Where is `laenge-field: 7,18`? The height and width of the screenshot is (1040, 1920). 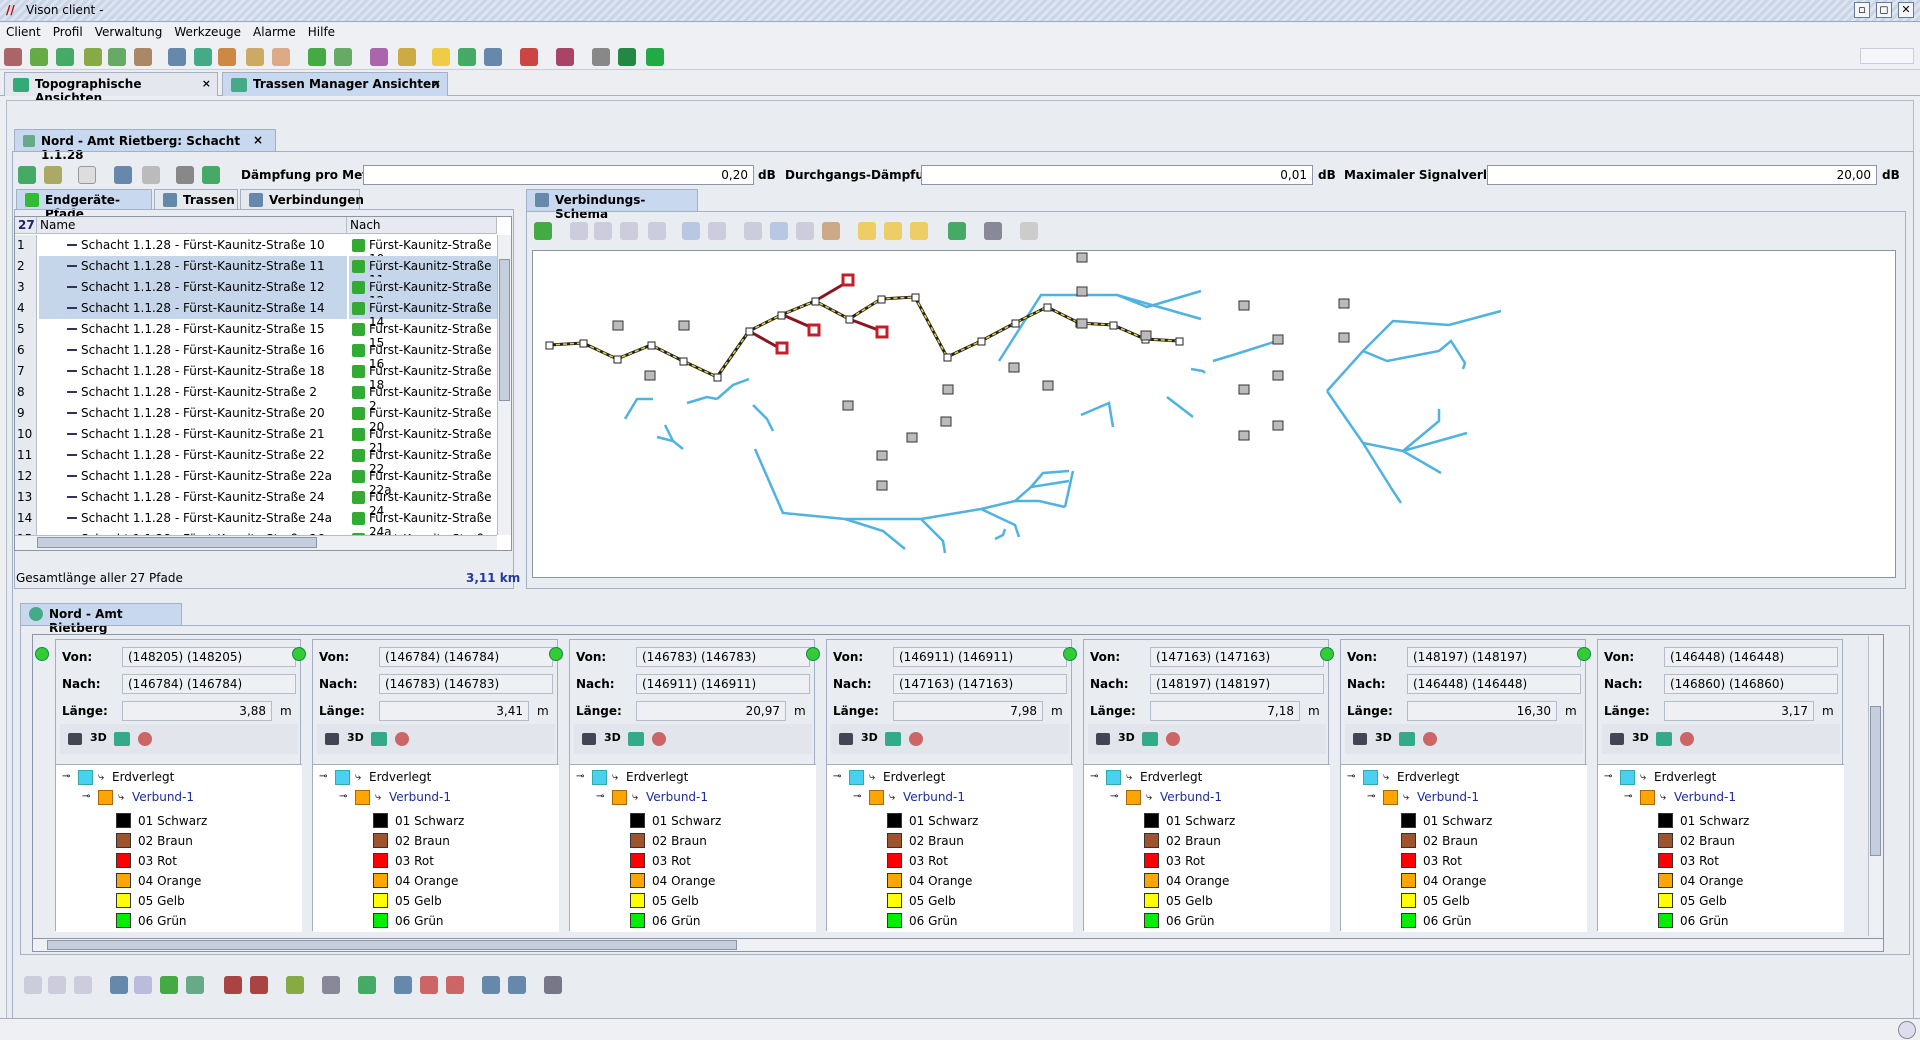 laenge-field: 7,18 is located at coordinates (1225, 711).